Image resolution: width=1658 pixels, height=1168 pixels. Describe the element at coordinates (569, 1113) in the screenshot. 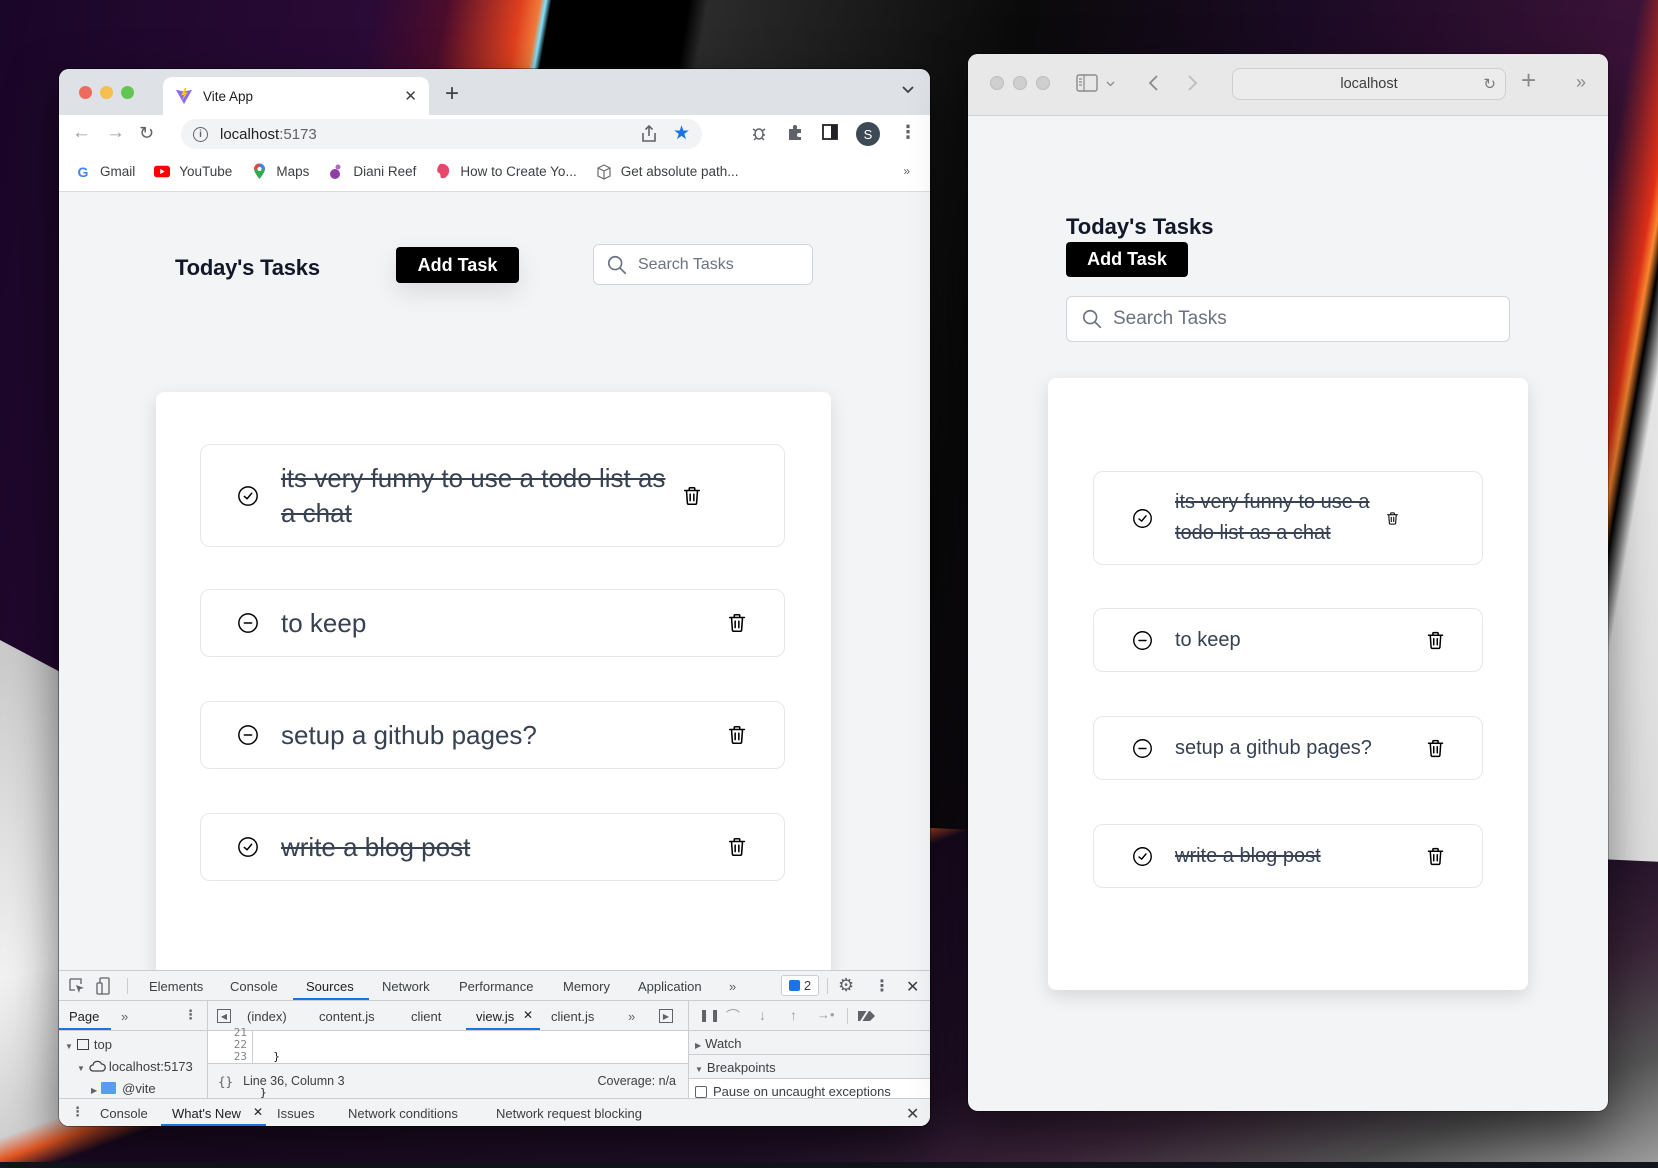

I see `drawer-tab-network-request-blocking: Network request blocking` at that location.